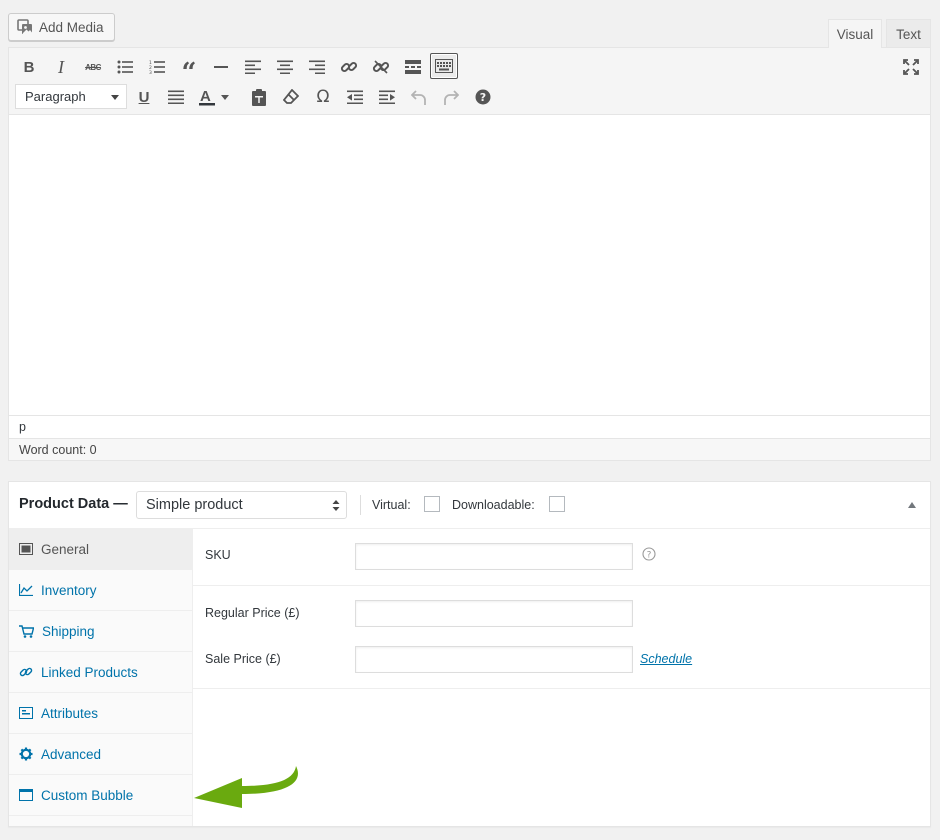 This screenshot has height=840, width=940. Describe the element at coordinates (241, 505) in the screenshot. I see `product-type-select: Simple product` at that location.